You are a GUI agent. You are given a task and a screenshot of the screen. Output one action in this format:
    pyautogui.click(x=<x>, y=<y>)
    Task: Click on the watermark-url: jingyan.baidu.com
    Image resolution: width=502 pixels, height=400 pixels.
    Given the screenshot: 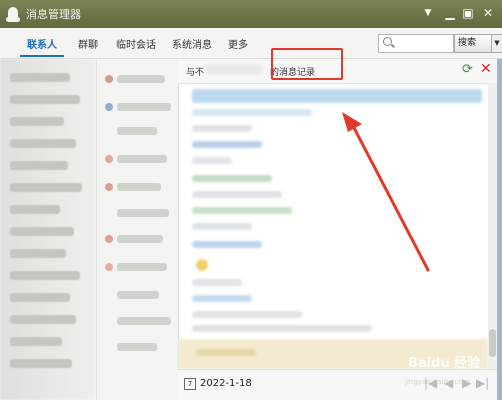 What is the action you would take?
    pyautogui.click(x=437, y=382)
    